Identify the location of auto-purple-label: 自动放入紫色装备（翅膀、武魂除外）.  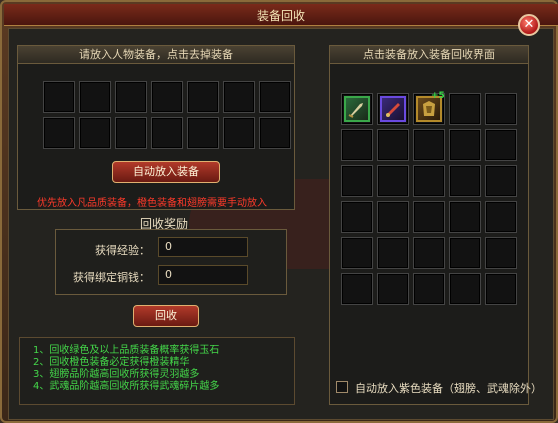
(448, 388).